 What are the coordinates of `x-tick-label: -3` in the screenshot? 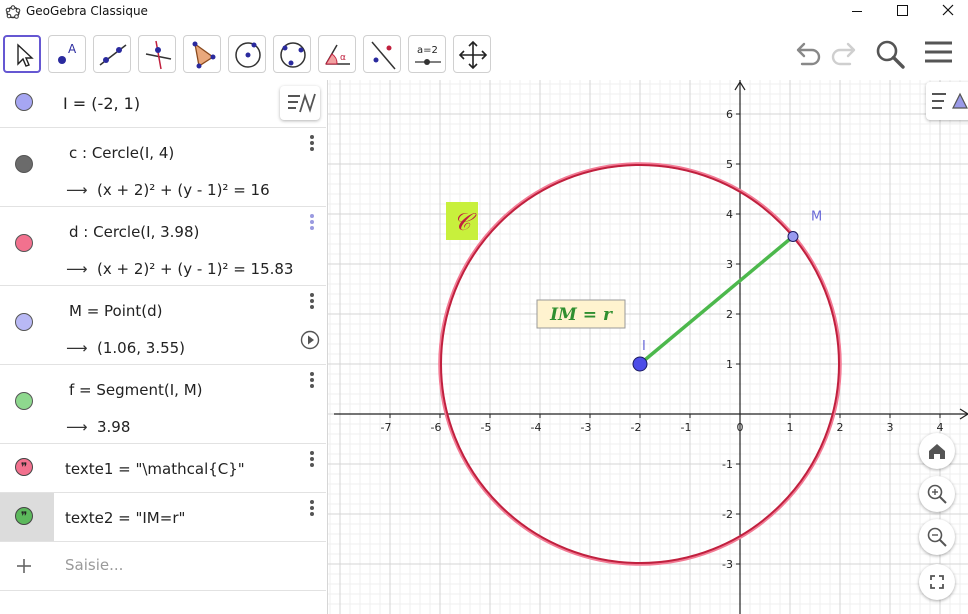 It's located at (586, 427).